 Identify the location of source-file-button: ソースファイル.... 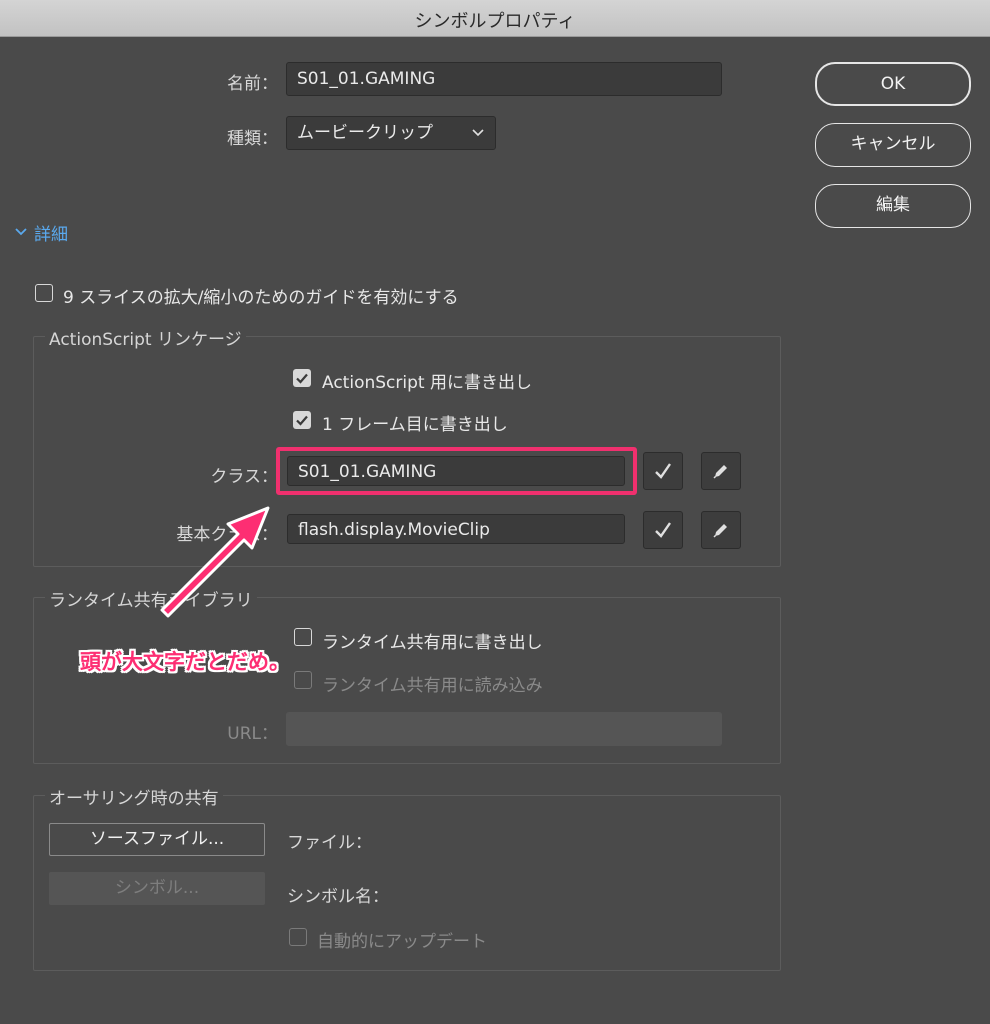
(157, 839).